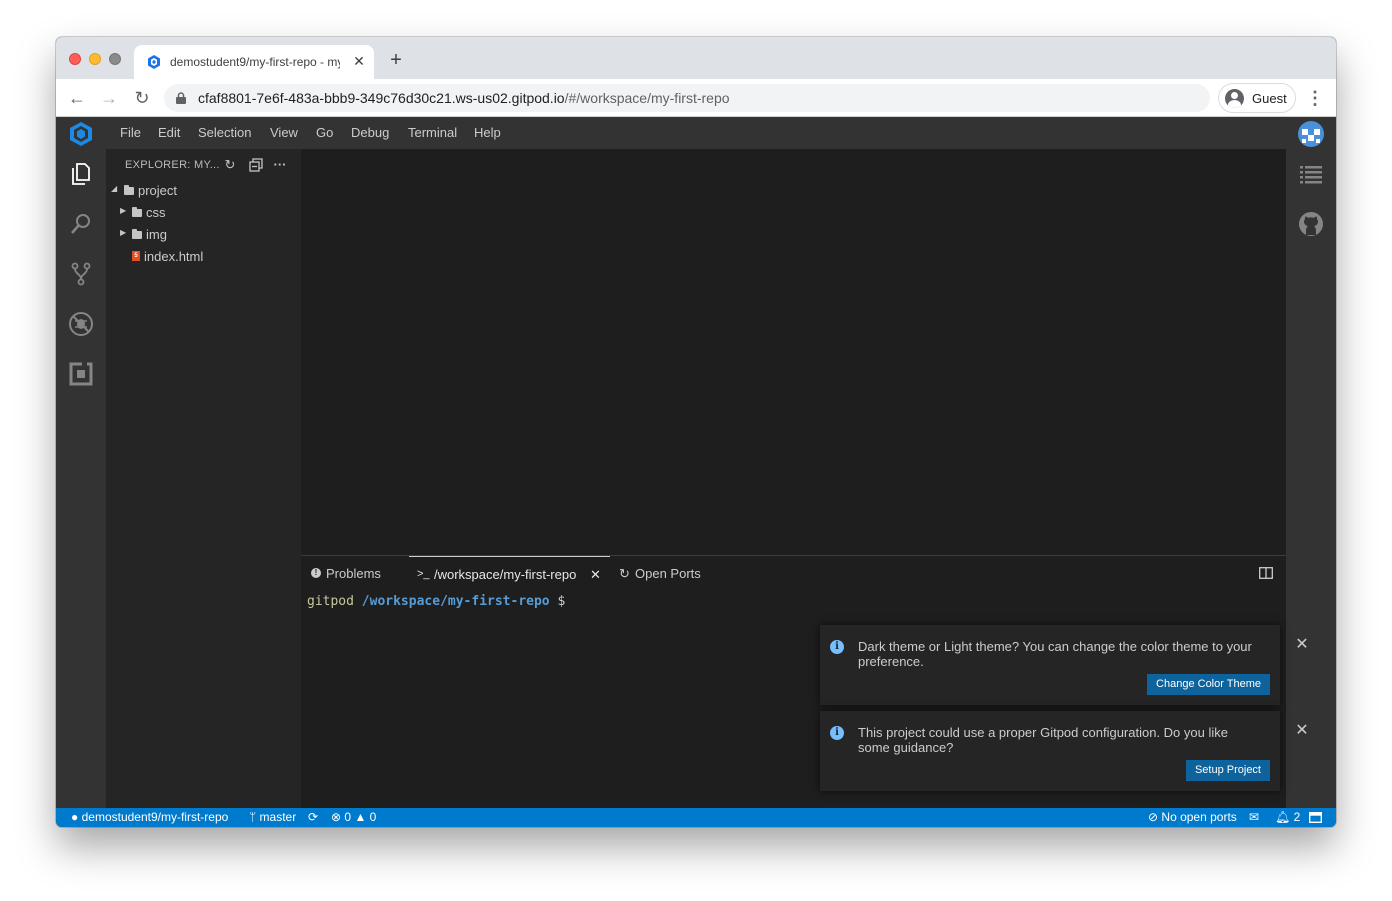 The width and height of the screenshot is (1392, 901). Describe the element at coordinates (1315, 98) in the screenshot. I see `browser-menu-icon: ⋮` at that location.